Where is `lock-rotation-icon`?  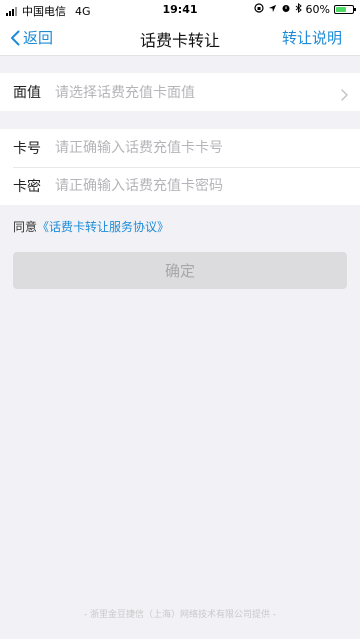 lock-rotation-icon is located at coordinates (258, 9).